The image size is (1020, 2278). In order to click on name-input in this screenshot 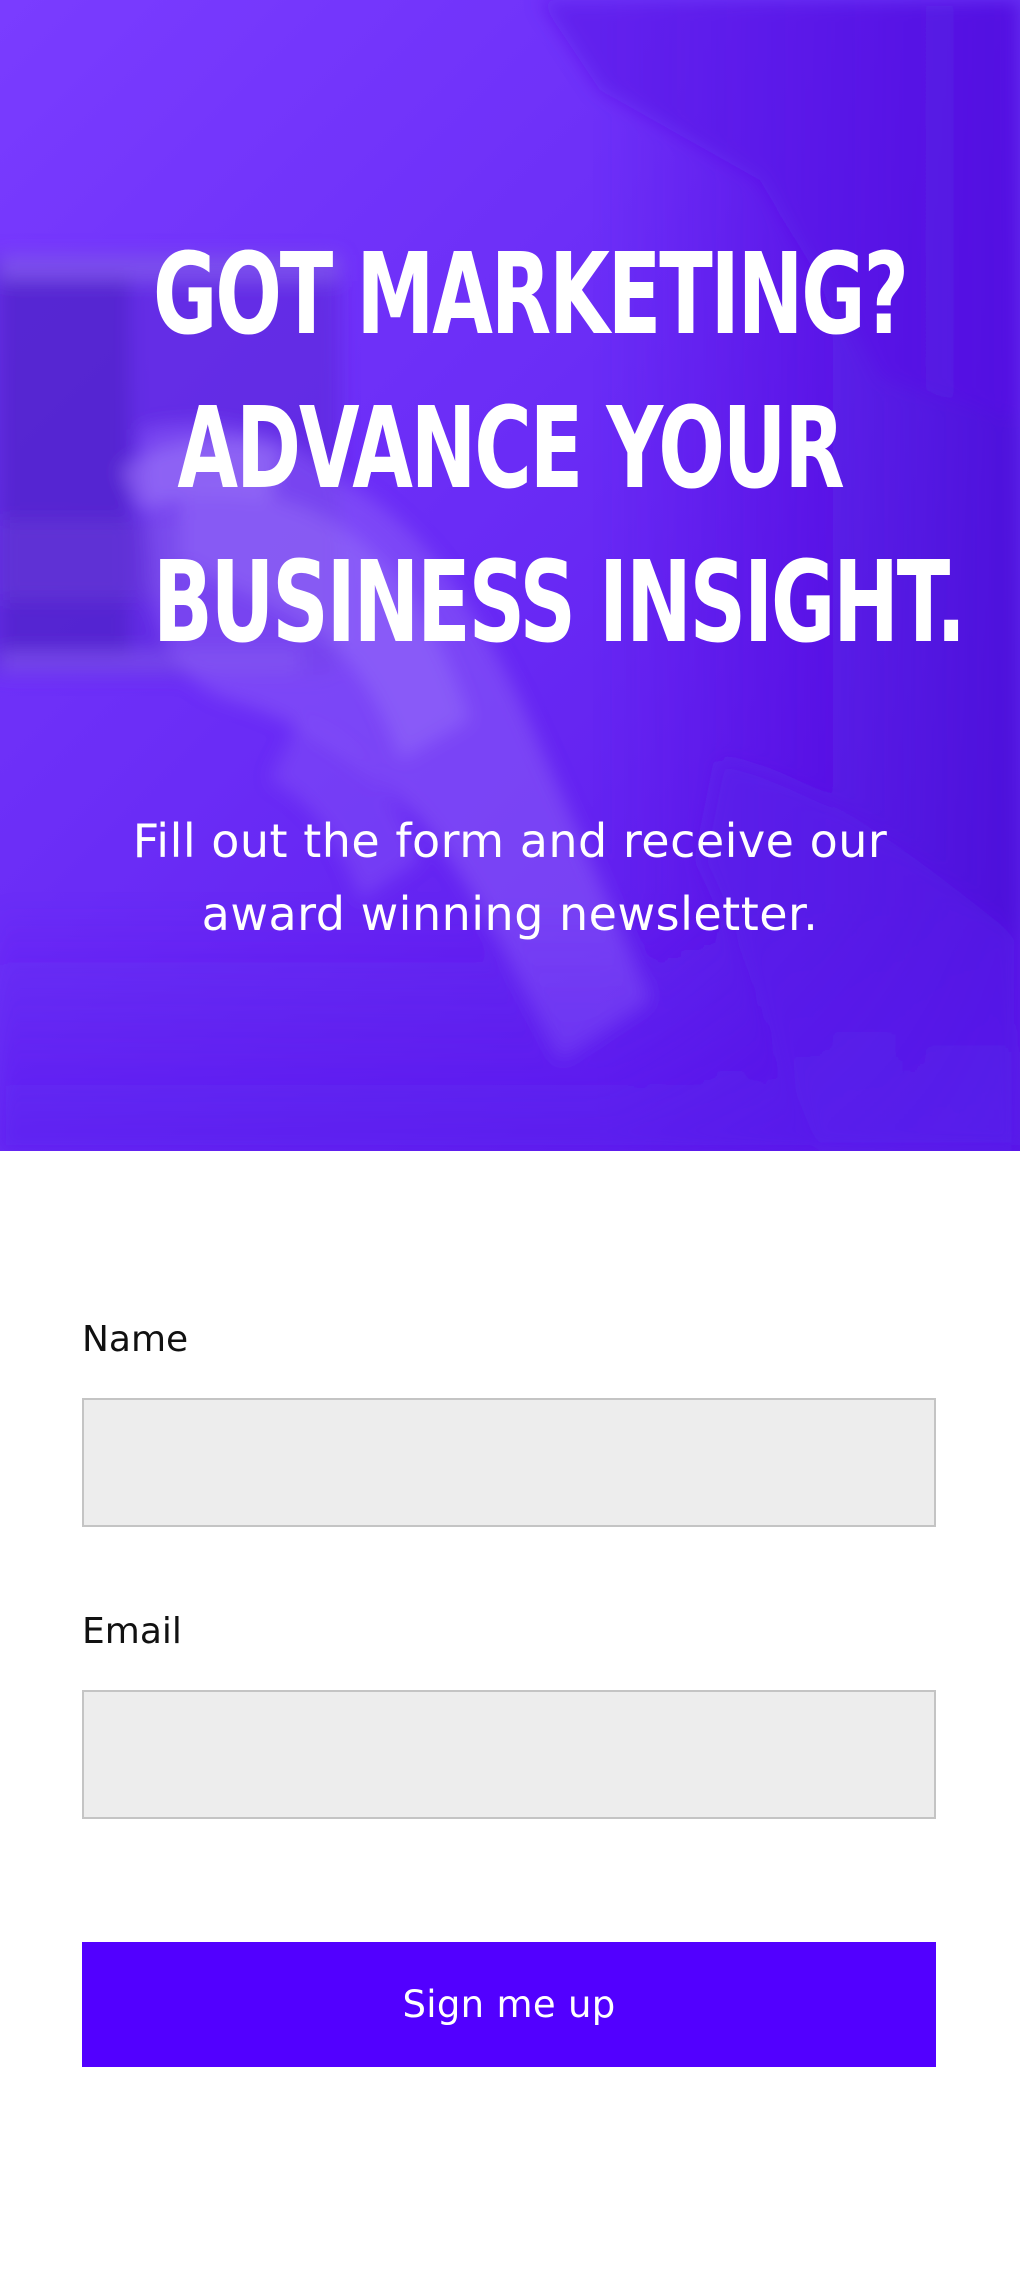, I will do `click(509, 1462)`.